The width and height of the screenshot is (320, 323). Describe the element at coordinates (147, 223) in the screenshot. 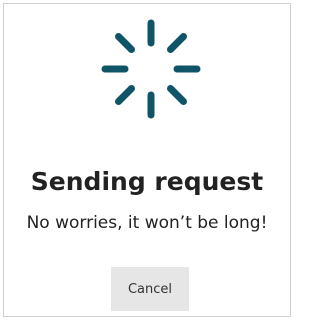

I see `dialog-message: No worries, it won’t be long!` at that location.